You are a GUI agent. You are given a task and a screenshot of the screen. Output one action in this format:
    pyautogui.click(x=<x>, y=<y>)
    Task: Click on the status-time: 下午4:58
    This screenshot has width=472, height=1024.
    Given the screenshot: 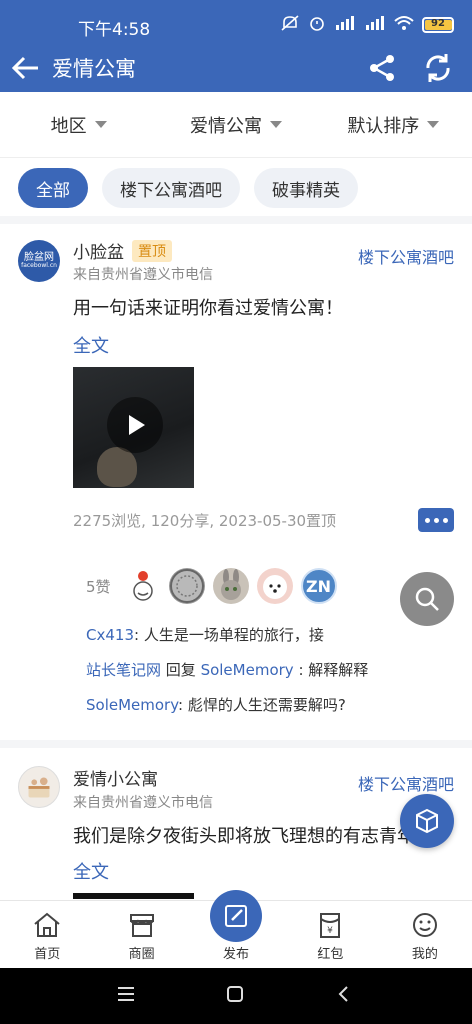 What is the action you would take?
    pyautogui.click(x=114, y=30)
    